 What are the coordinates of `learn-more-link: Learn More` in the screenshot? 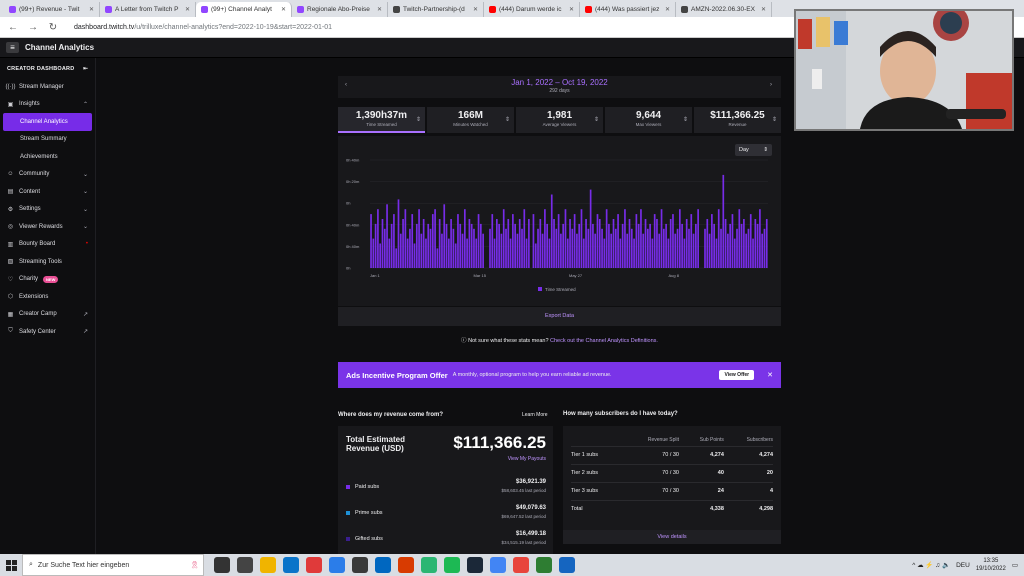 It's located at (535, 415).